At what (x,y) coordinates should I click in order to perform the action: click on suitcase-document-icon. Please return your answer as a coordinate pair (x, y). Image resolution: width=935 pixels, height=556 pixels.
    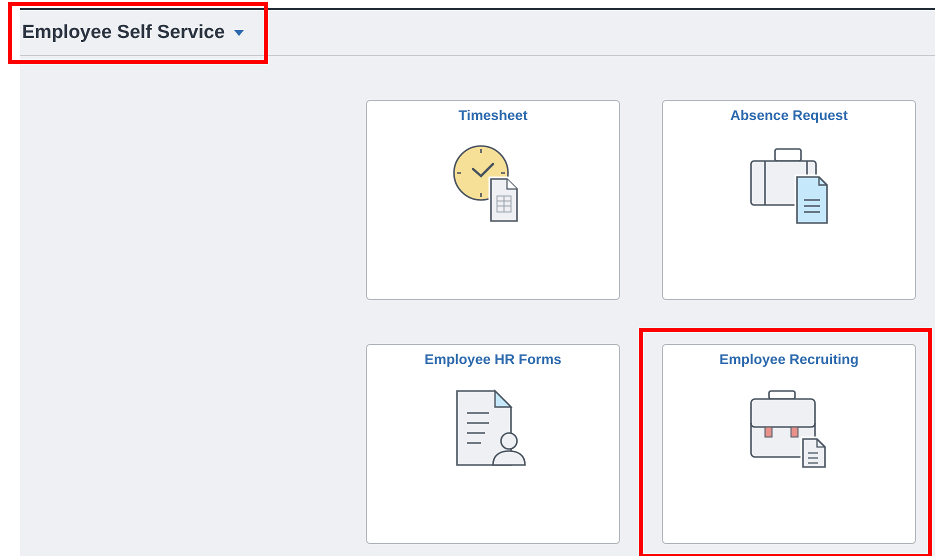
    Looking at the image, I should click on (789, 185).